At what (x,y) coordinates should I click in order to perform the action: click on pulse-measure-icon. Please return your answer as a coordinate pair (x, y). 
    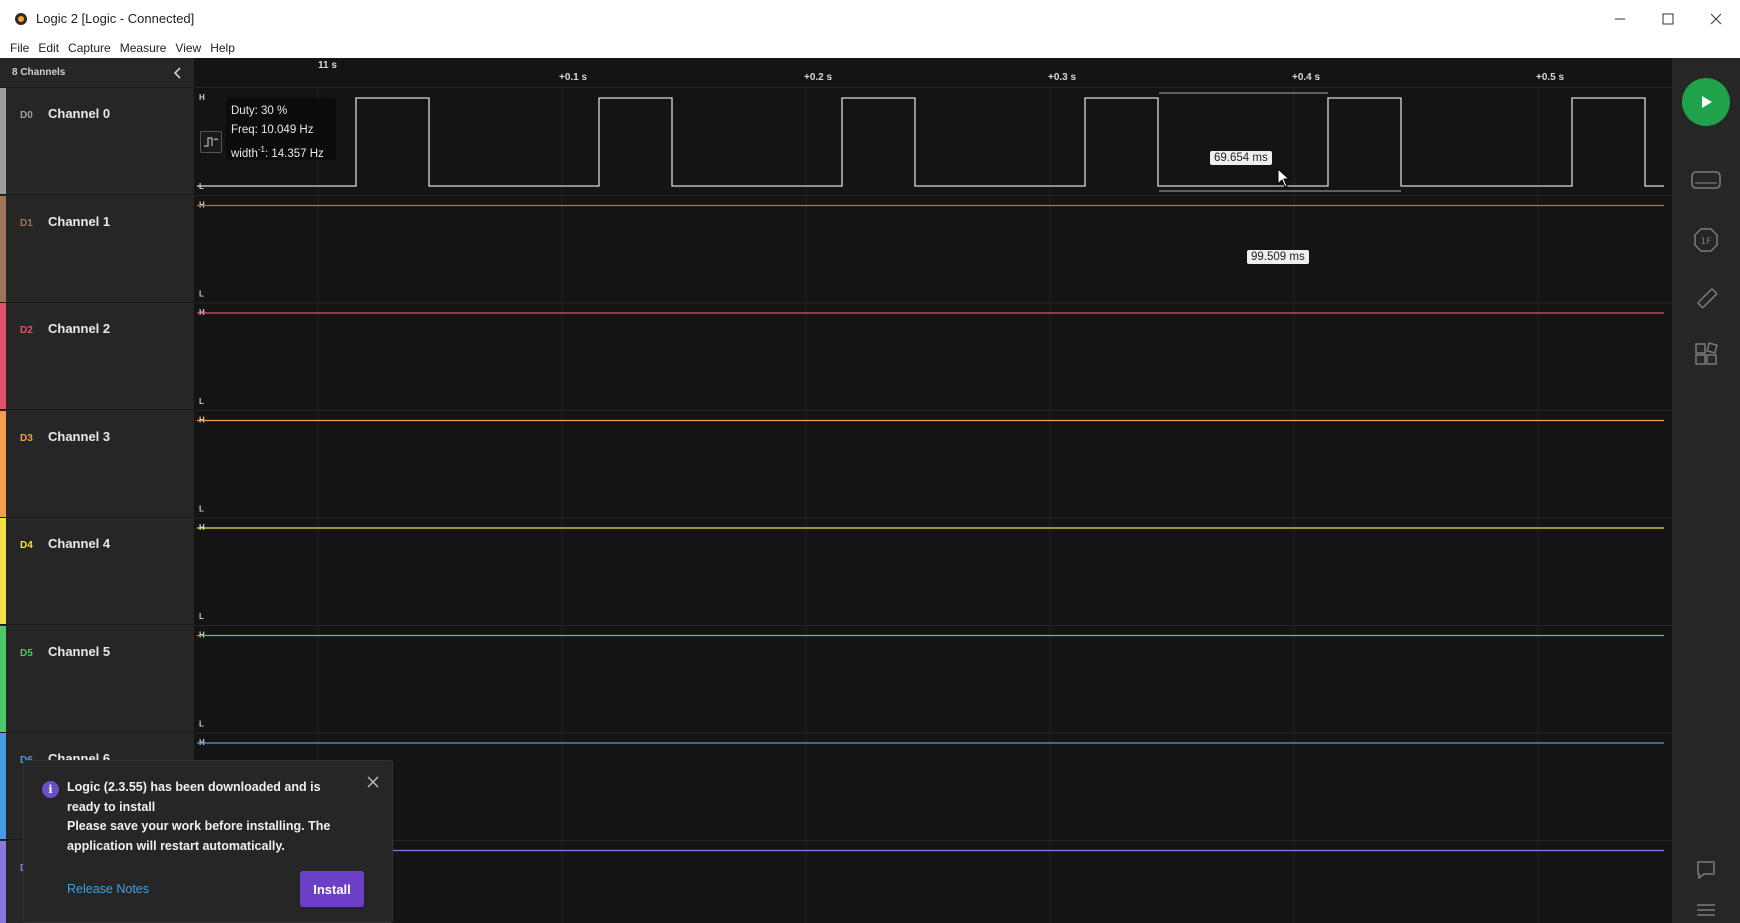
    Looking at the image, I should click on (211, 142).